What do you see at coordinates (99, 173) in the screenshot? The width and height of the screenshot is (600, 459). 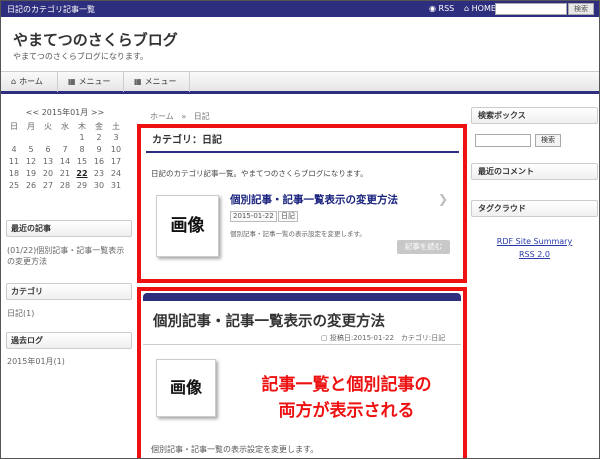 I see `calendar-day: 23` at bounding box center [99, 173].